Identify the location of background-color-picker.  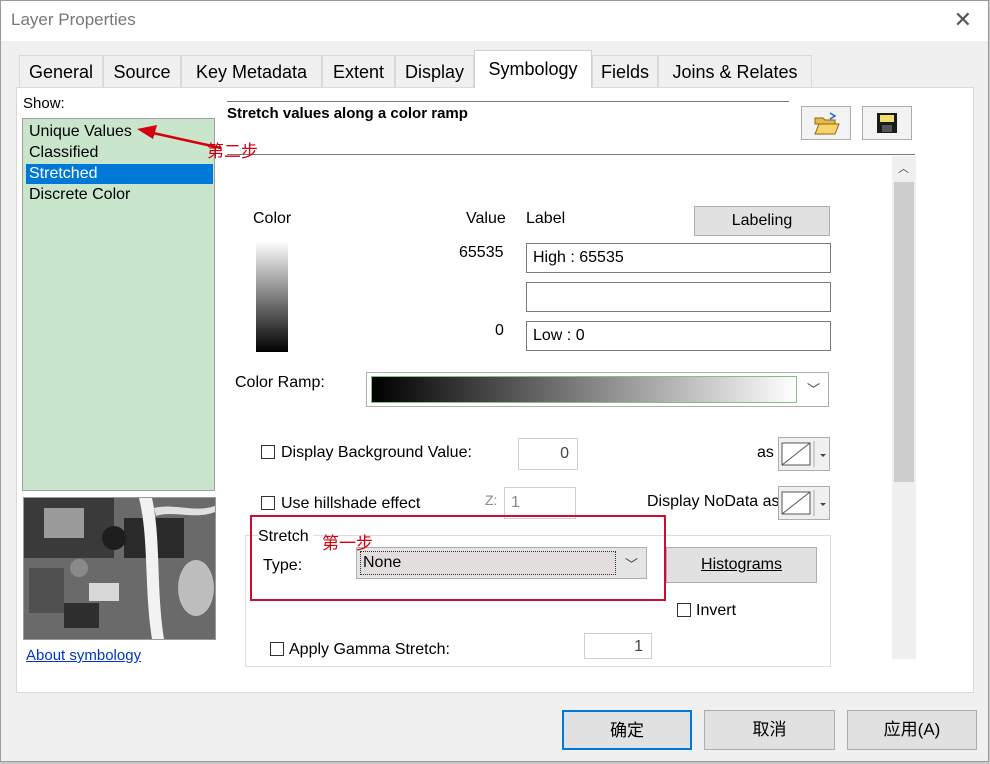
(804, 454).